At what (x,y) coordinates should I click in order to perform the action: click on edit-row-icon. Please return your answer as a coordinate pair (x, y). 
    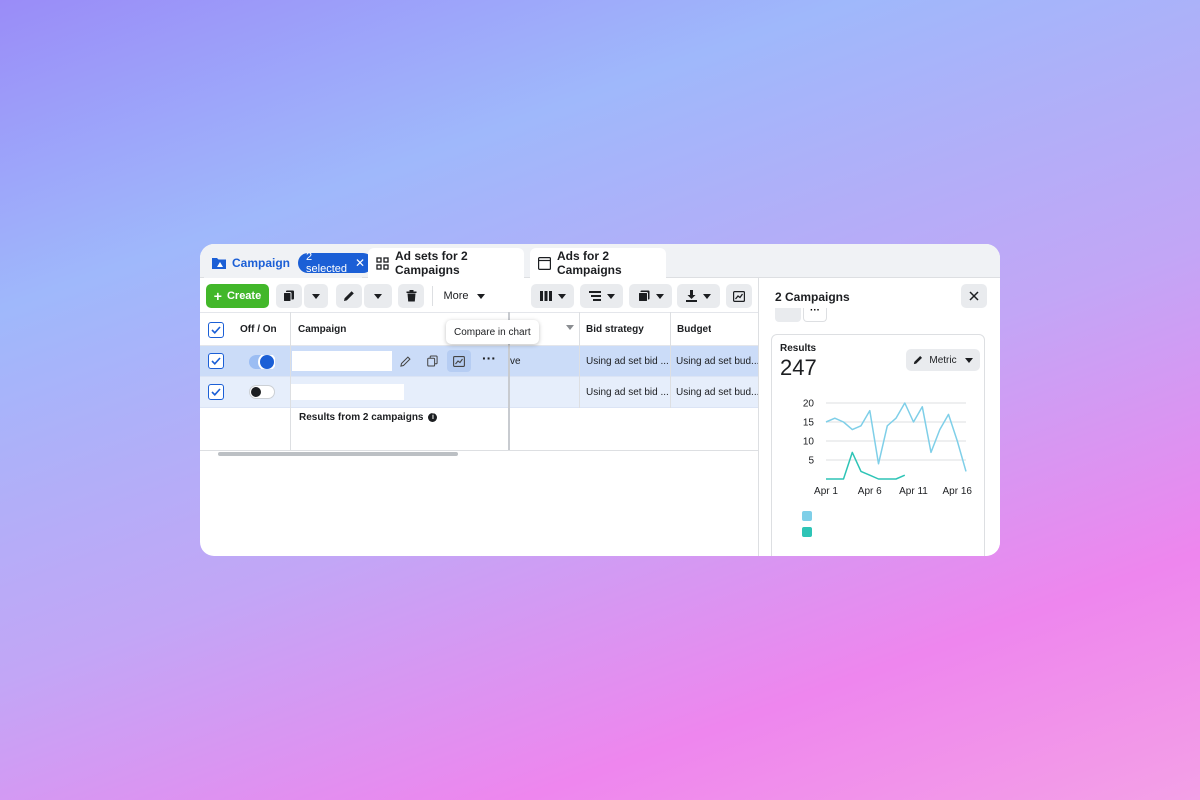
    Looking at the image, I should click on (405, 361).